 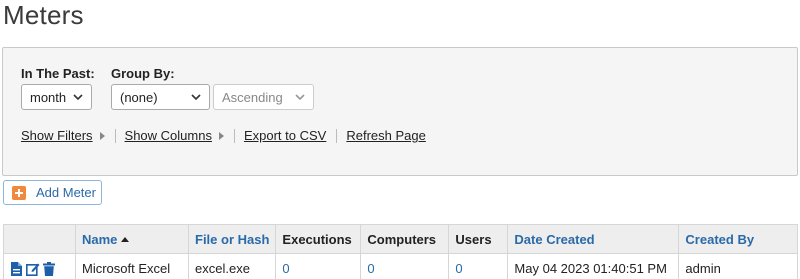 I want to click on plus-icon, so click(x=19, y=192).